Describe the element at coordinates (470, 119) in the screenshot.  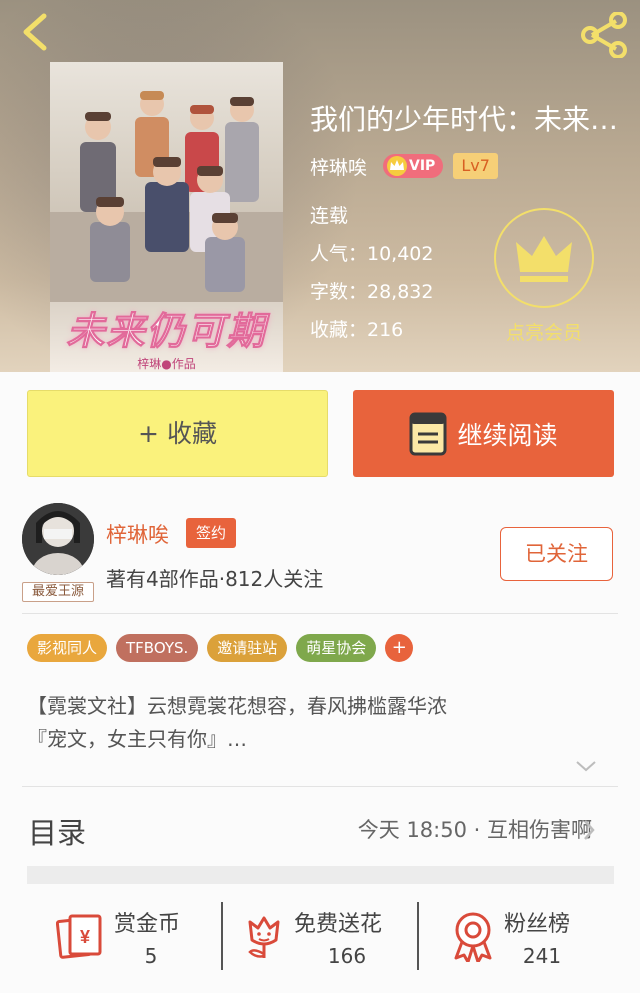
I see `book-title: 我们的少年时代：未来仍可期` at that location.